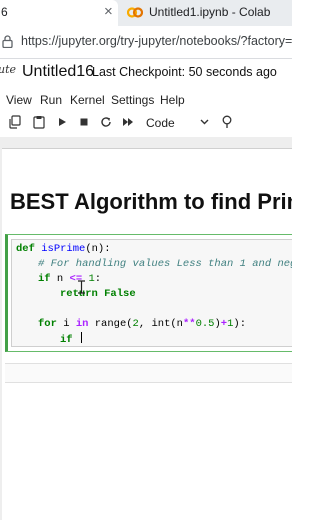 Image resolution: width=320 pixels, height=520 pixels. What do you see at coordinates (84, 122) in the screenshot?
I see `stop-icon` at bounding box center [84, 122].